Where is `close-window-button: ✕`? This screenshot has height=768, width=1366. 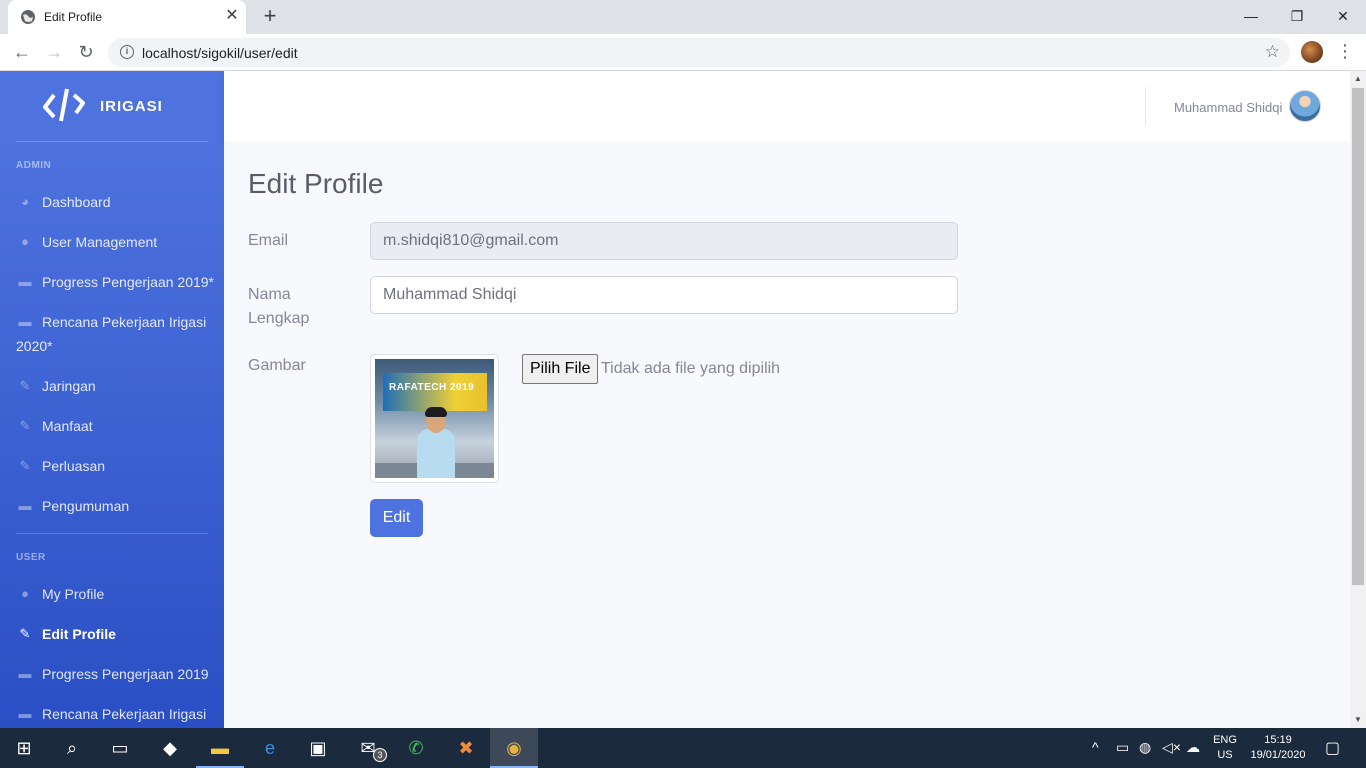
close-window-button: ✕ is located at coordinates (1343, 16).